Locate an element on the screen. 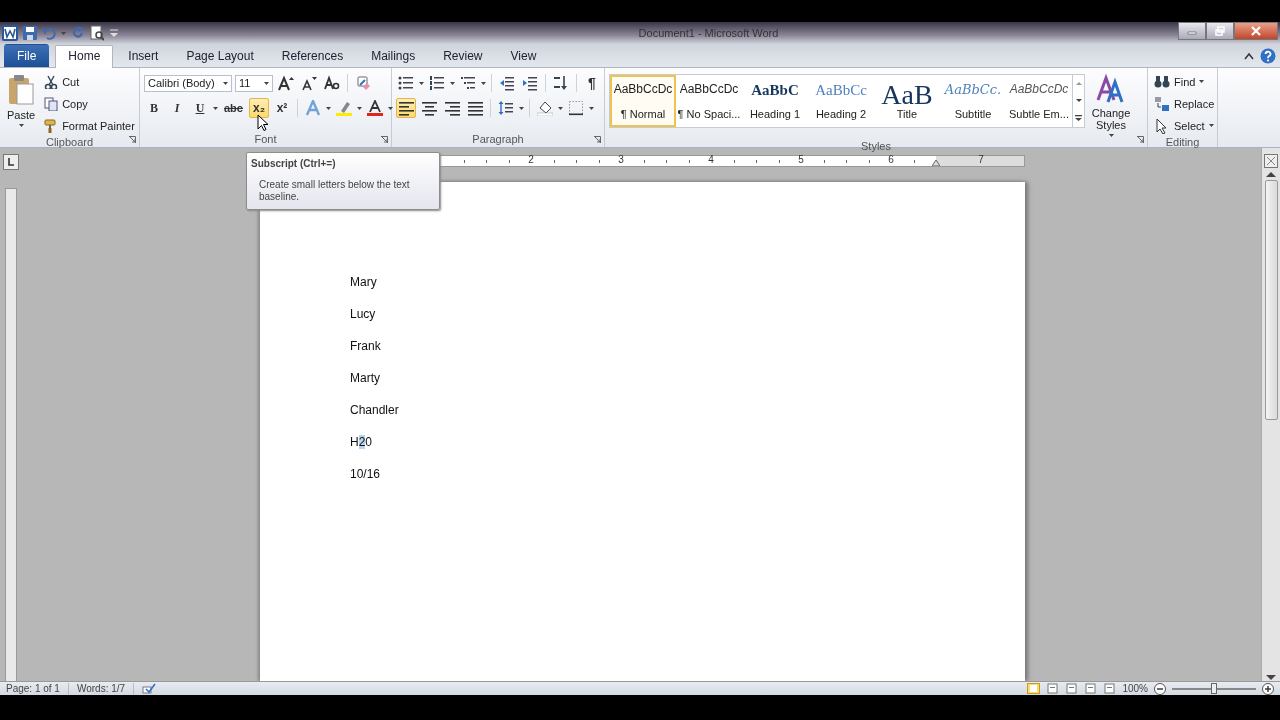 This screenshot has width=1280, height=720. multilevel-list-icon is located at coordinates (468, 83).